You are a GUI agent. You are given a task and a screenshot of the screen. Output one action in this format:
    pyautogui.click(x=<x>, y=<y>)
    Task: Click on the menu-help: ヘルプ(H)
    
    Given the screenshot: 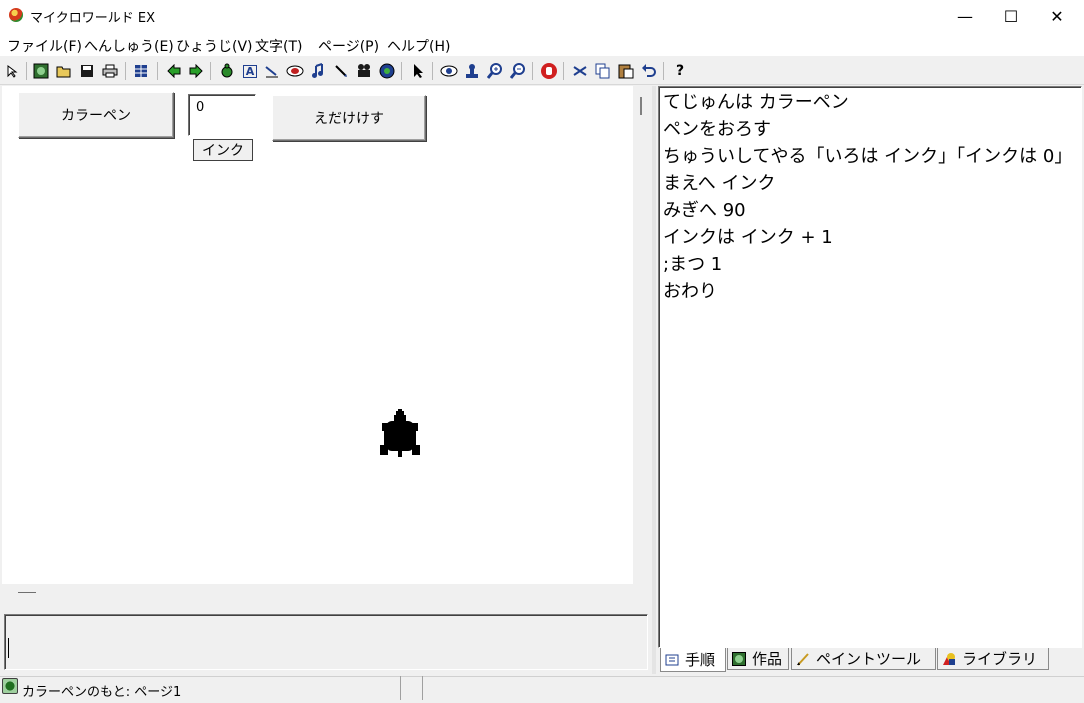 What is the action you would take?
    pyautogui.click(x=418, y=46)
    